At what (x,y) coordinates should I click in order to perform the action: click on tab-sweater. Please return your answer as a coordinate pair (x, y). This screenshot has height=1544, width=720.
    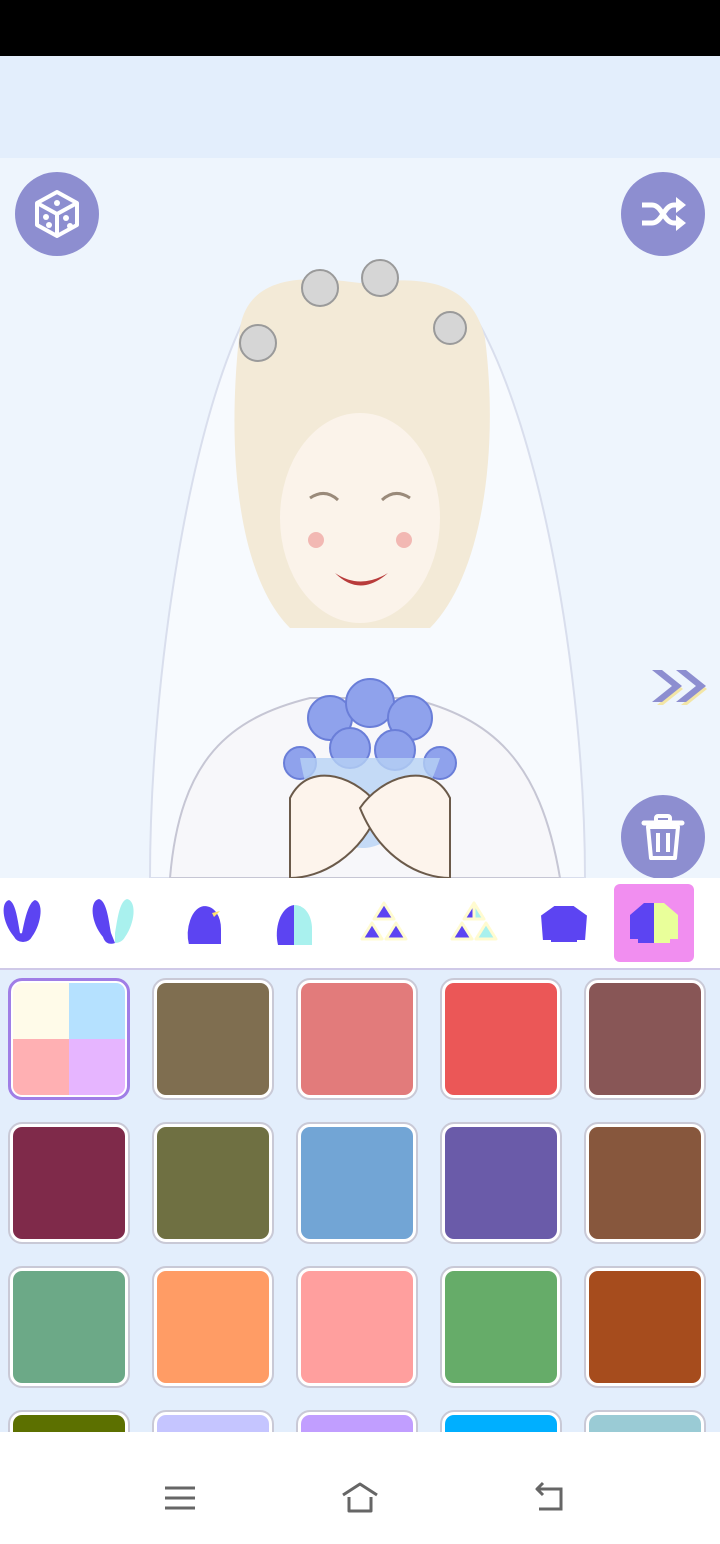
    Looking at the image, I should click on (564, 923).